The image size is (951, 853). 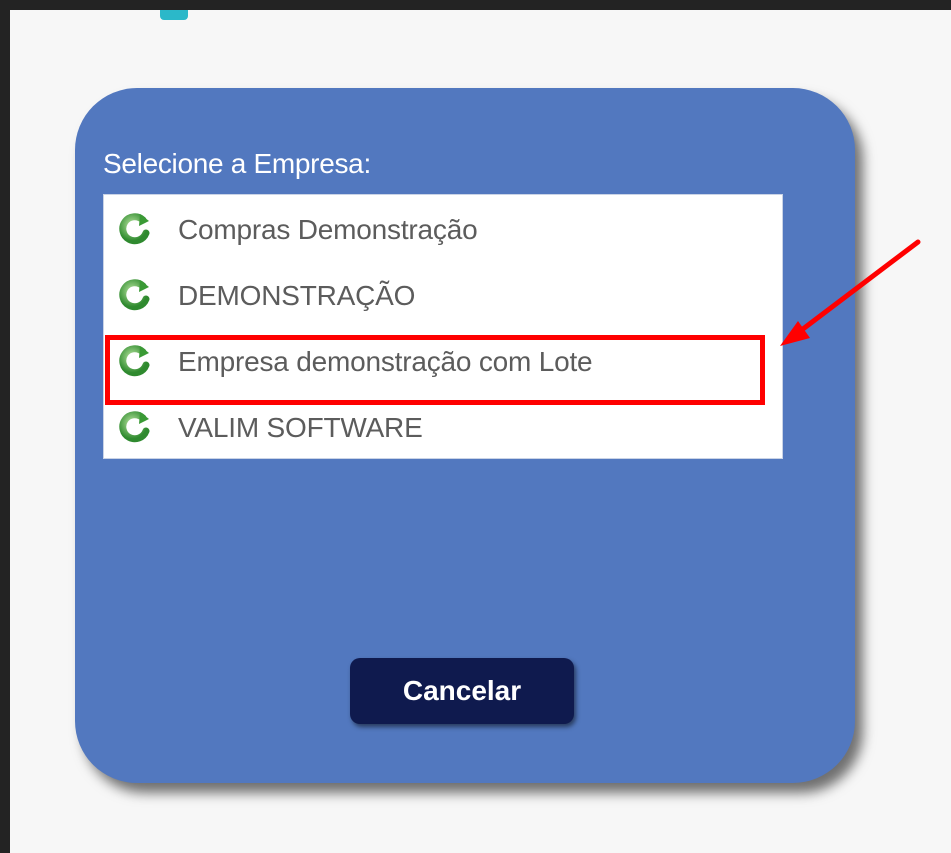 I want to click on company-item-valim-software: VALIM SOFTWARE, so click(x=443, y=428).